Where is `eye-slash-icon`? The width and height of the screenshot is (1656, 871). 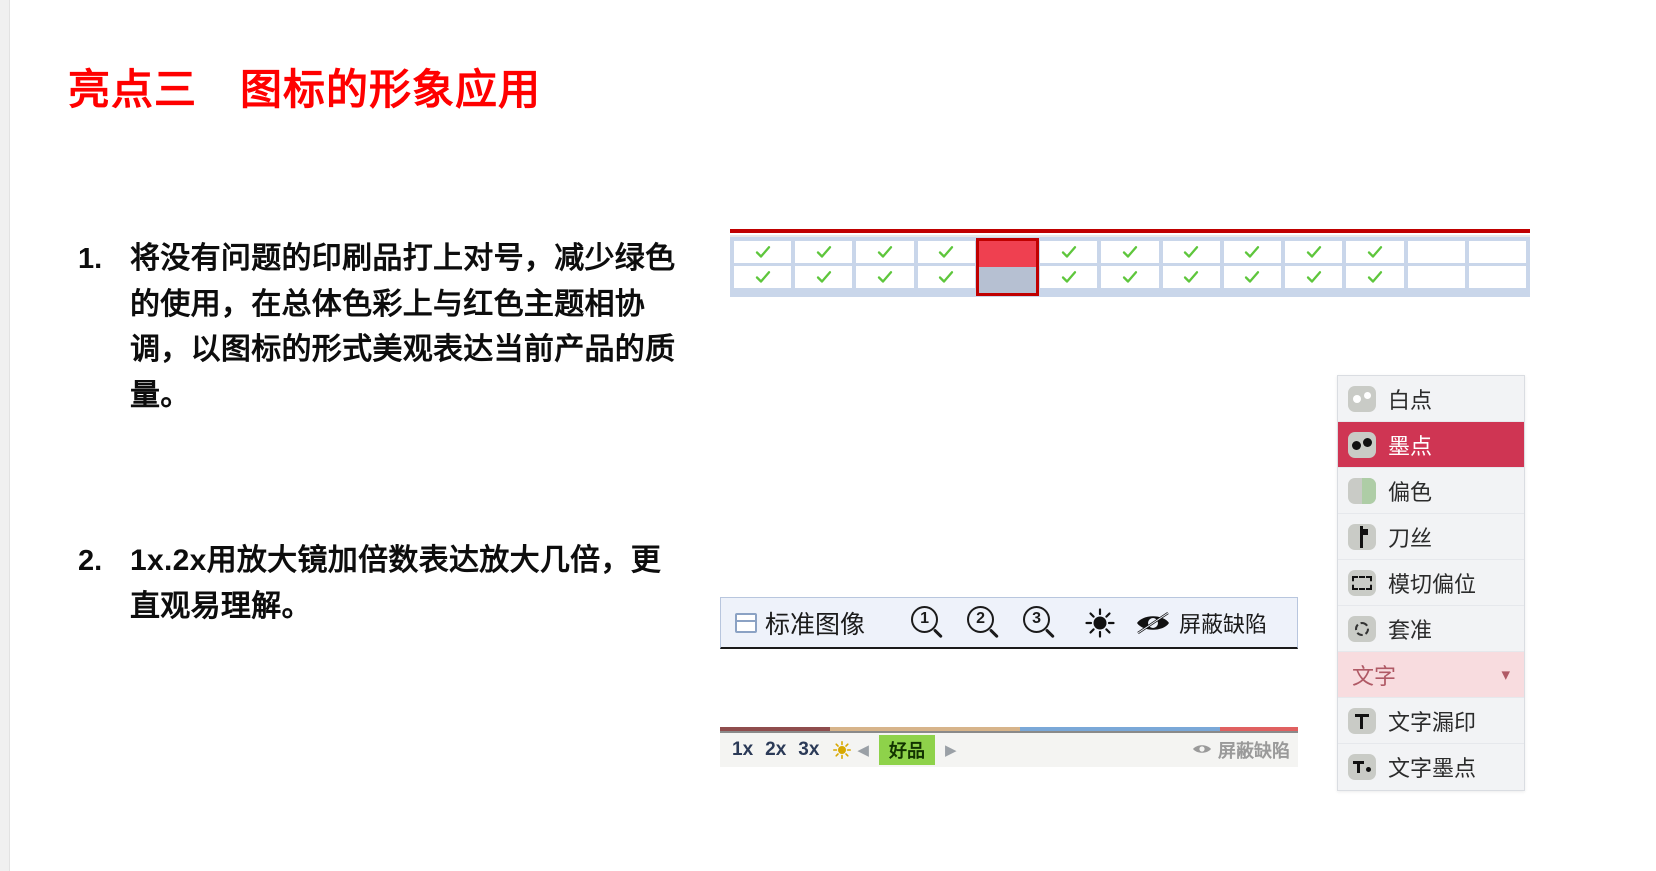
eye-slash-icon is located at coordinates (1153, 623).